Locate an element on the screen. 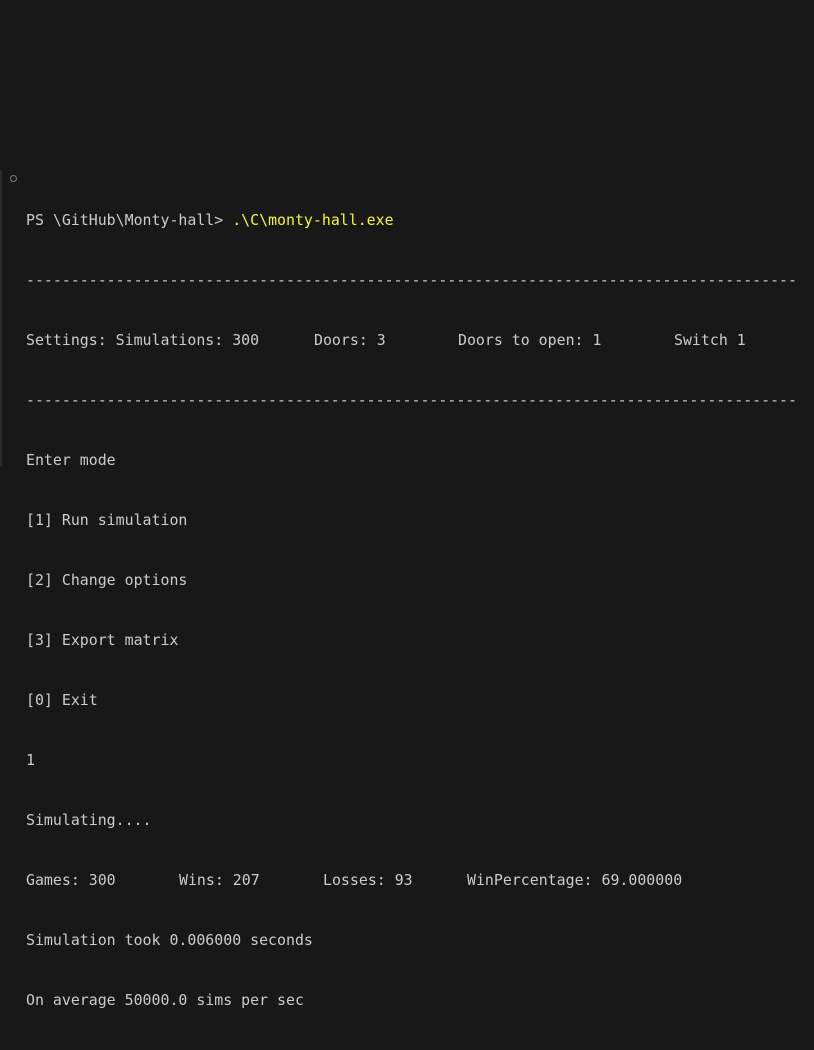 This screenshot has width=814, height=1050. menu-item-export-matrix: [3] Export matrix is located at coordinates (102, 640).